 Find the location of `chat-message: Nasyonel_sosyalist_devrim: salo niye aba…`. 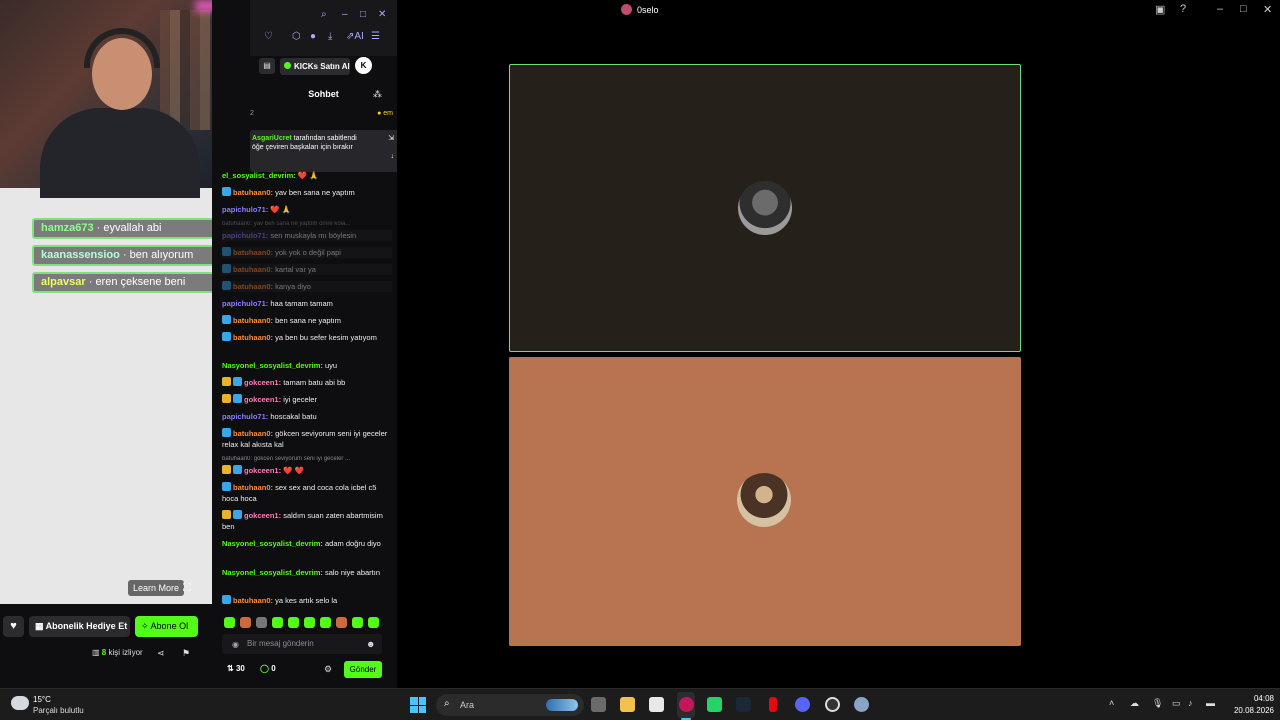

chat-message: Nasyonel_sosyalist_devrim: salo niye aba… is located at coordinates (307, 572).